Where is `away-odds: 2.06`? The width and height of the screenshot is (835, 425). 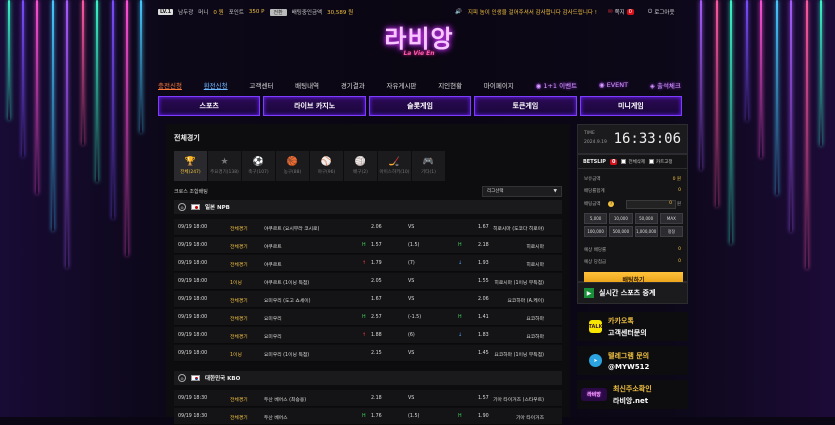 away-odds: 2.06 is located at coordinates (483, 299).